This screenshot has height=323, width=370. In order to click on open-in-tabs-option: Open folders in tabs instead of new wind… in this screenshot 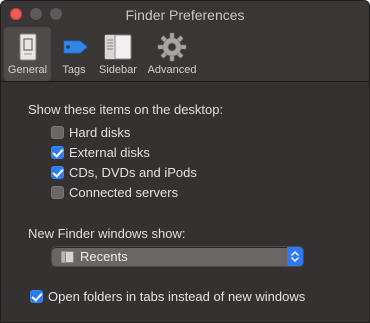, I will do `click(167, 296)`.